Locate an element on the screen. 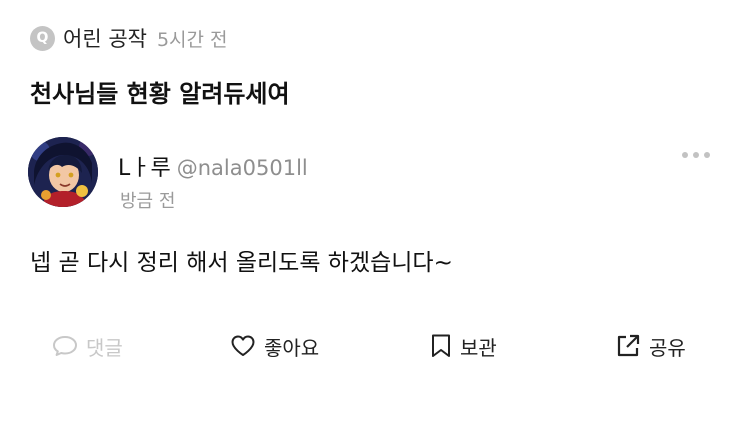 This screenshot has width=749, height=441. action-bar: 댓글 좋아요 보관 공유 is located at coordinates (374, 346).